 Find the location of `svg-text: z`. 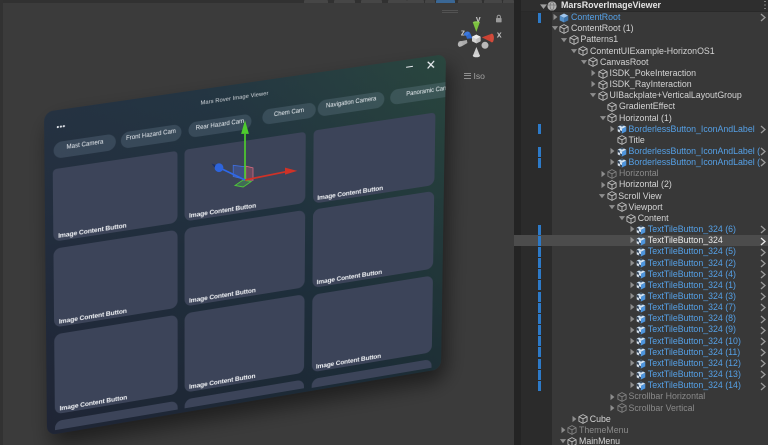

svg-text: z is located at coordinates (463, 32).